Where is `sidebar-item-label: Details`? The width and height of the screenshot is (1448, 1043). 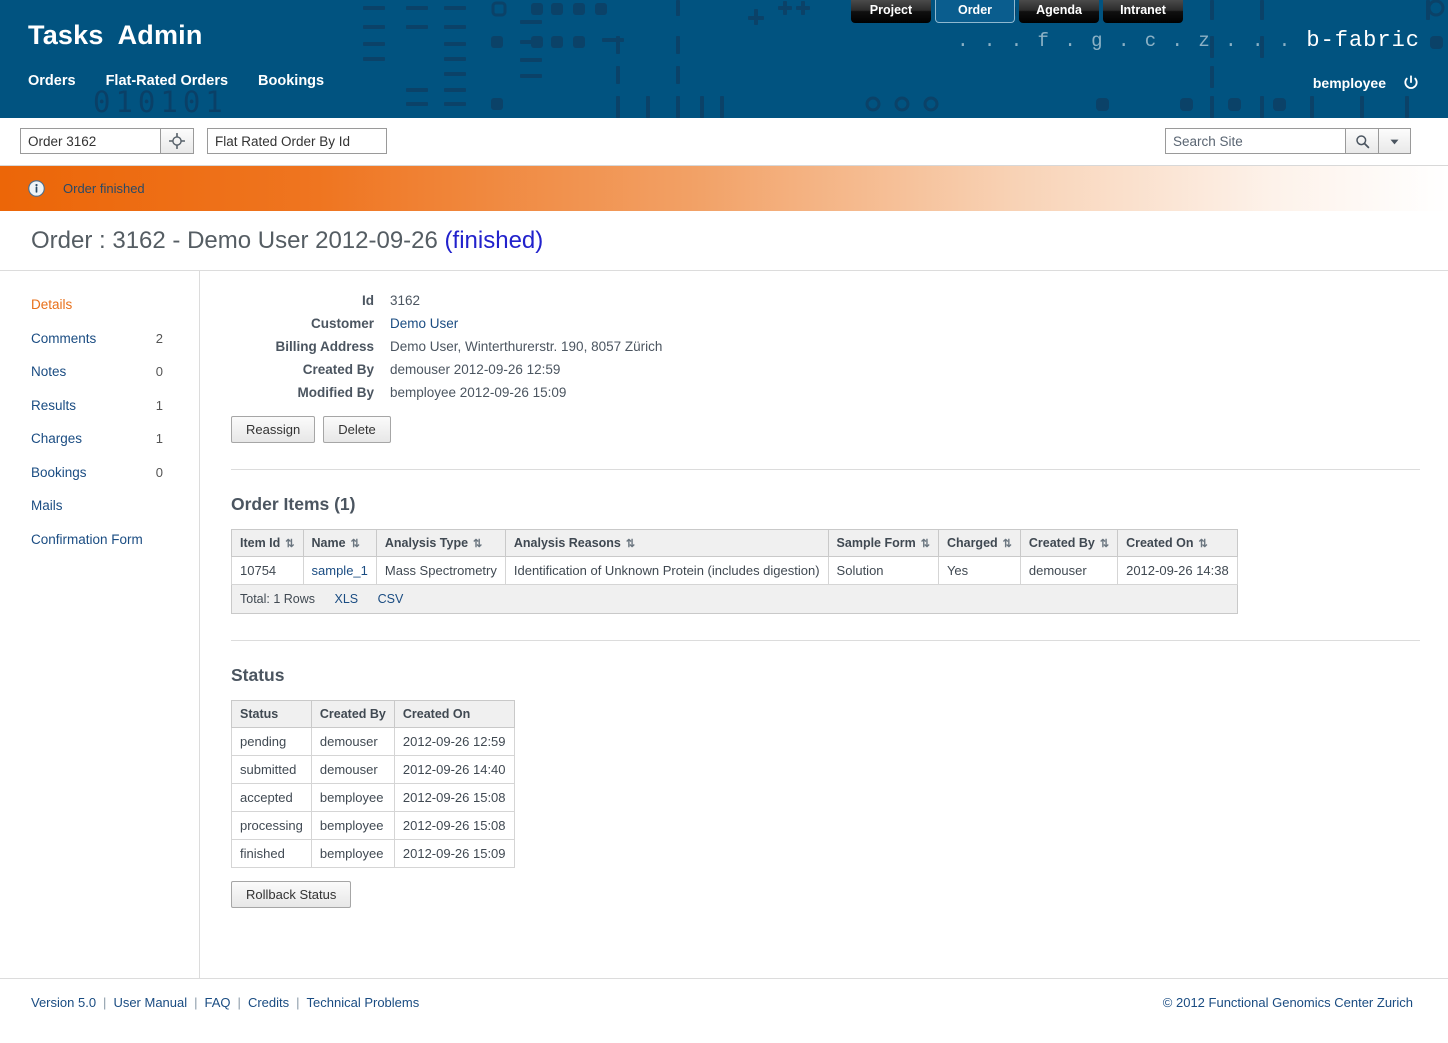 sidebar-item-label: Details is located at coordinates (52, 305).